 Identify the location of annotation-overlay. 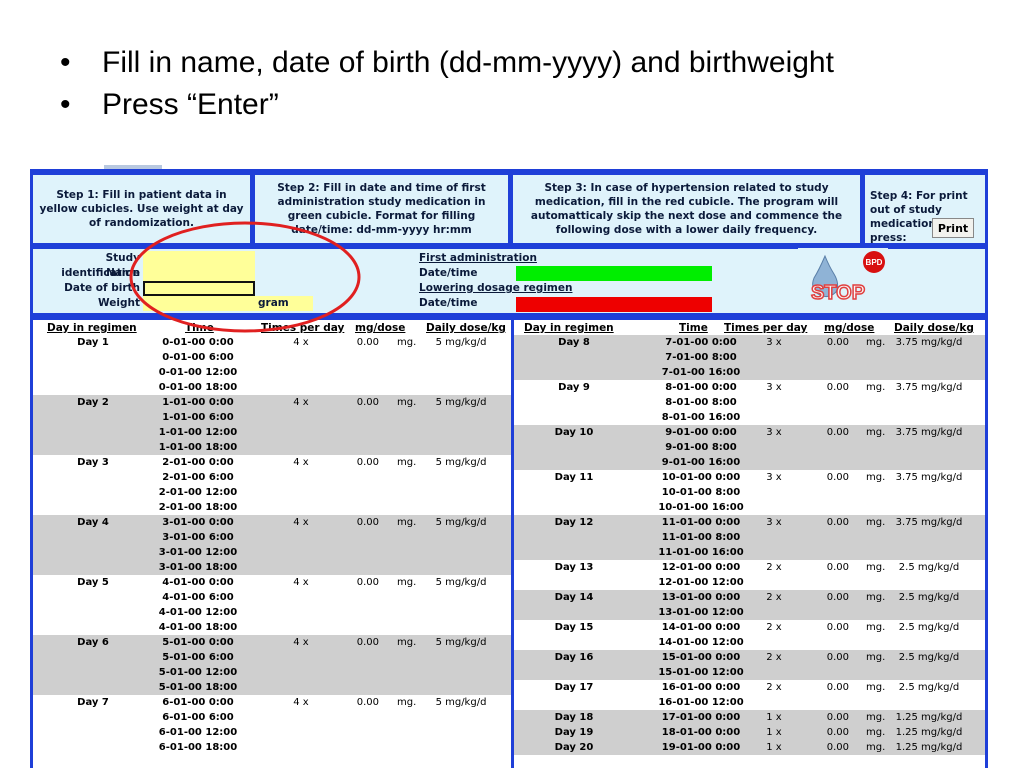
(245, 277).